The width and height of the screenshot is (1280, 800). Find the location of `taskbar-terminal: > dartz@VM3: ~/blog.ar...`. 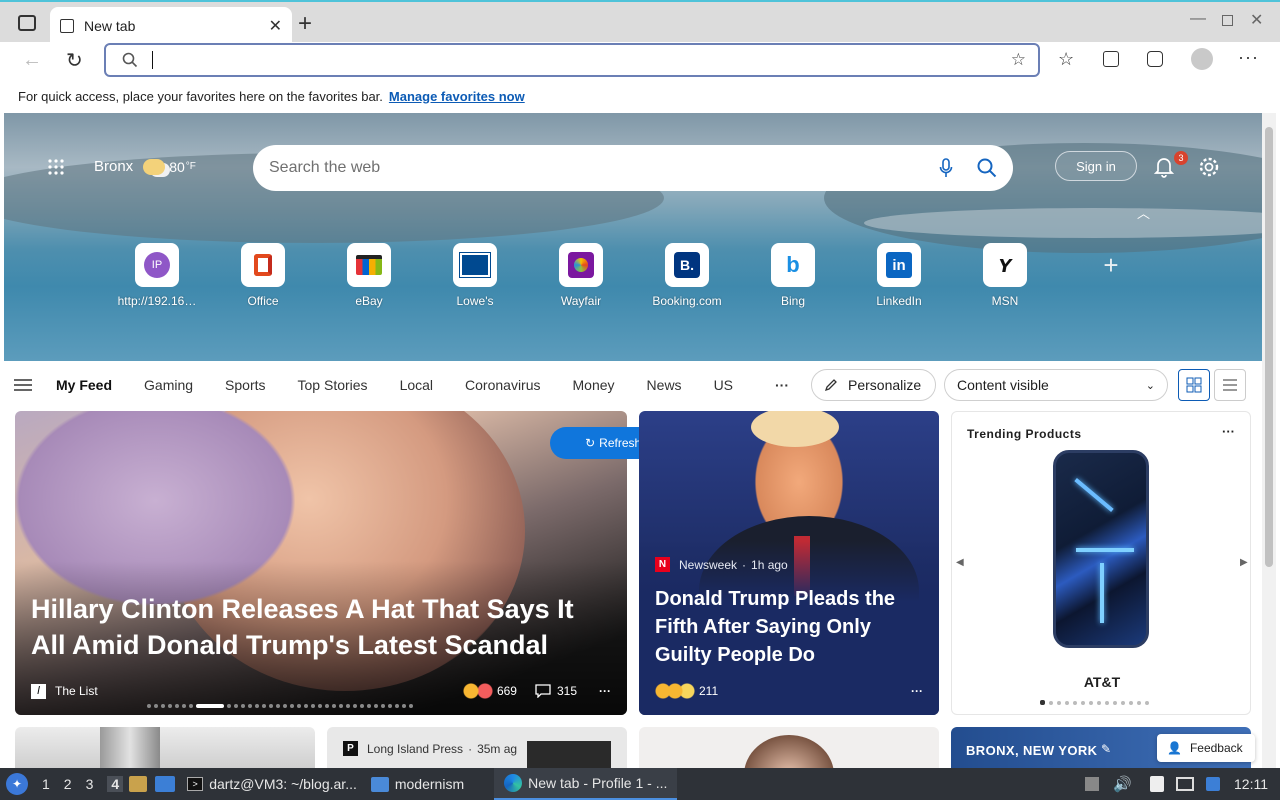

taskbar-terminal: > dartz@VM3: ~/blog.ar... is located at coordinates (272, 784).